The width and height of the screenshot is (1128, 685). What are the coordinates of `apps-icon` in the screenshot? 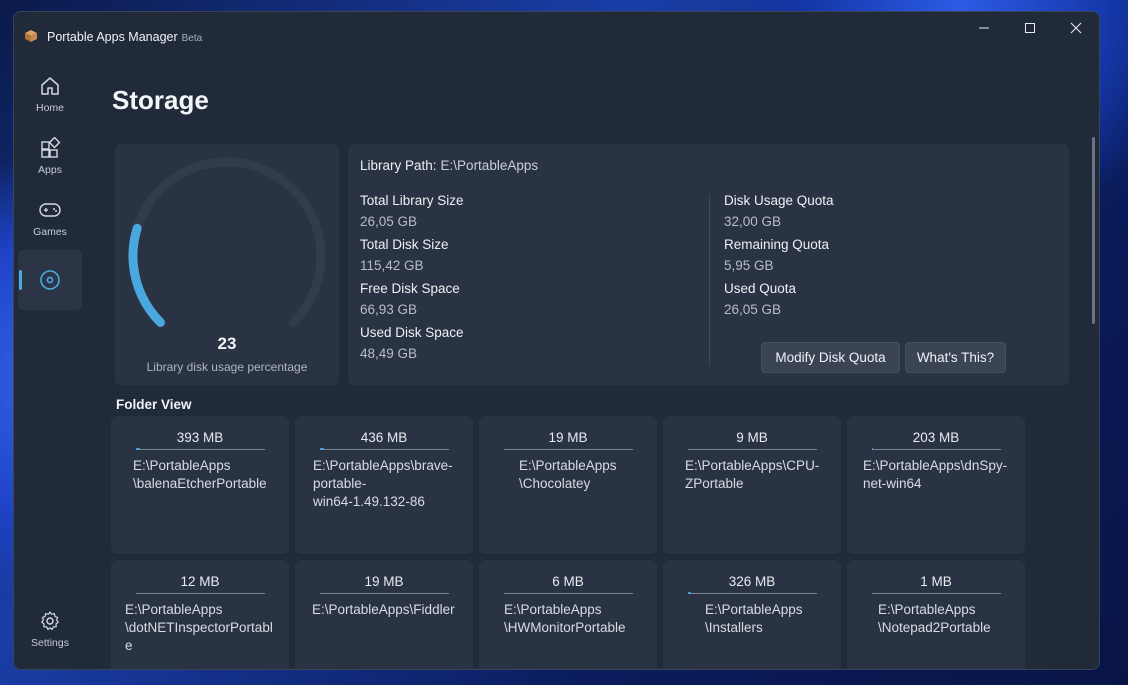 It's located at (51, 147).